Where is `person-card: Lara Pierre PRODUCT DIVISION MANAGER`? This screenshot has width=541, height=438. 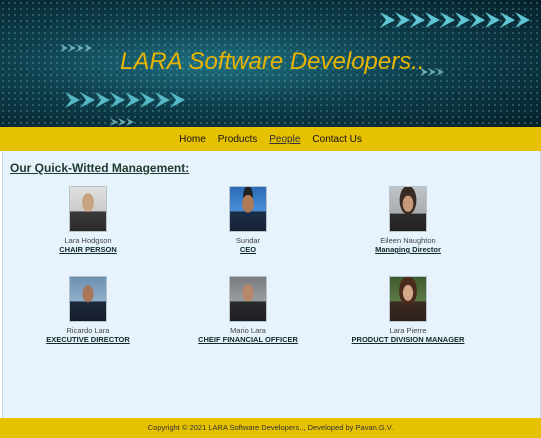 person-card: Lara Pierre PRODUCT DIVISION MANAGER is located at coordinates (408, 310).